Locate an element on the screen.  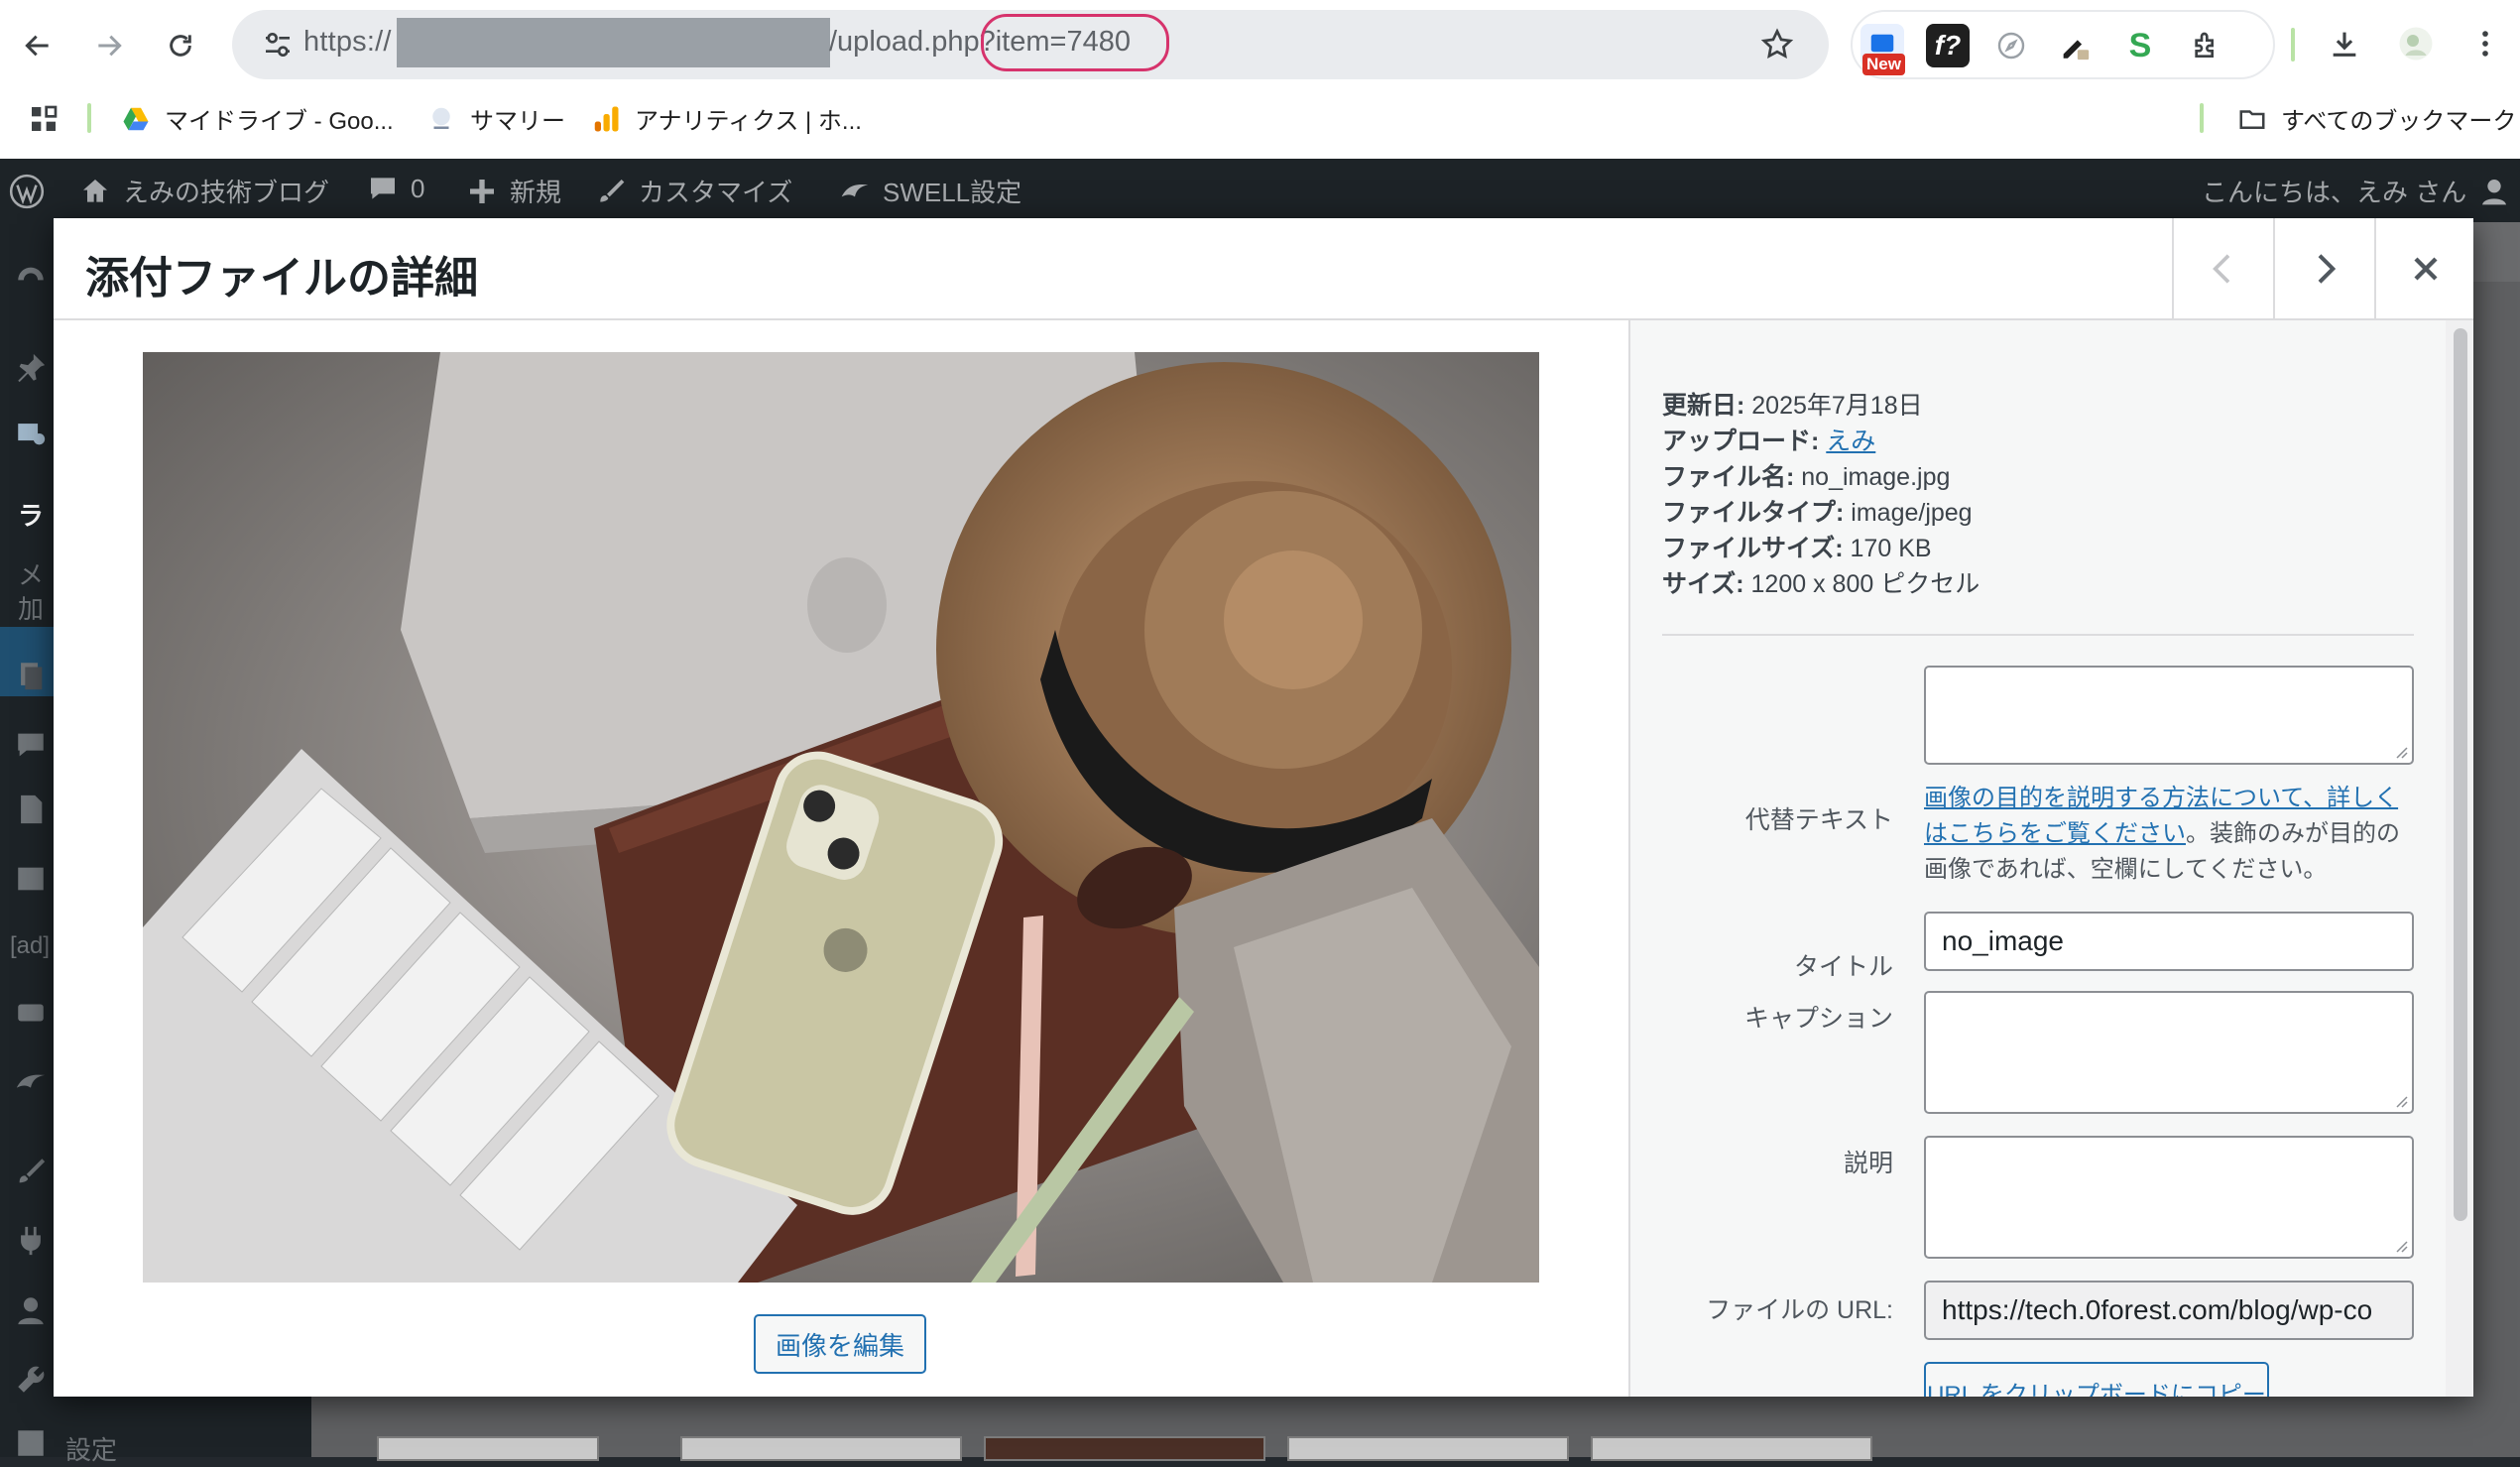
plus-icon is located at coordinates (482, 191).